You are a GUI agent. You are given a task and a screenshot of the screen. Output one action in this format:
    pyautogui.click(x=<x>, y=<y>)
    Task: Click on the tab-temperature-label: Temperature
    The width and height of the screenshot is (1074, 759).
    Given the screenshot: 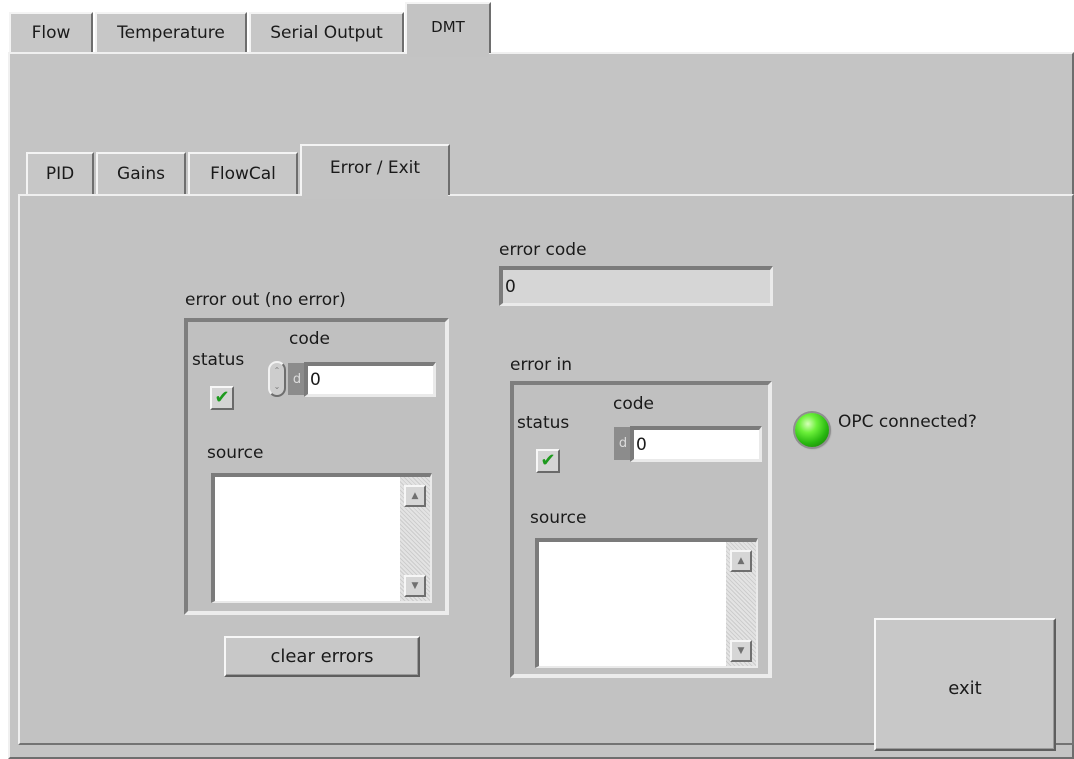 What is the action you would take?
    pyautogui.click(x=171, y=33)
    